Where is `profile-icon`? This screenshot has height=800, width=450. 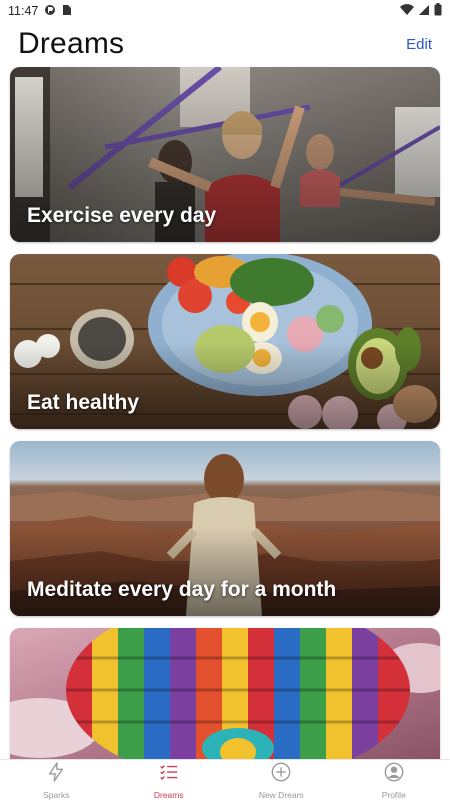 profile-icon is located at coordinates (394, 774).